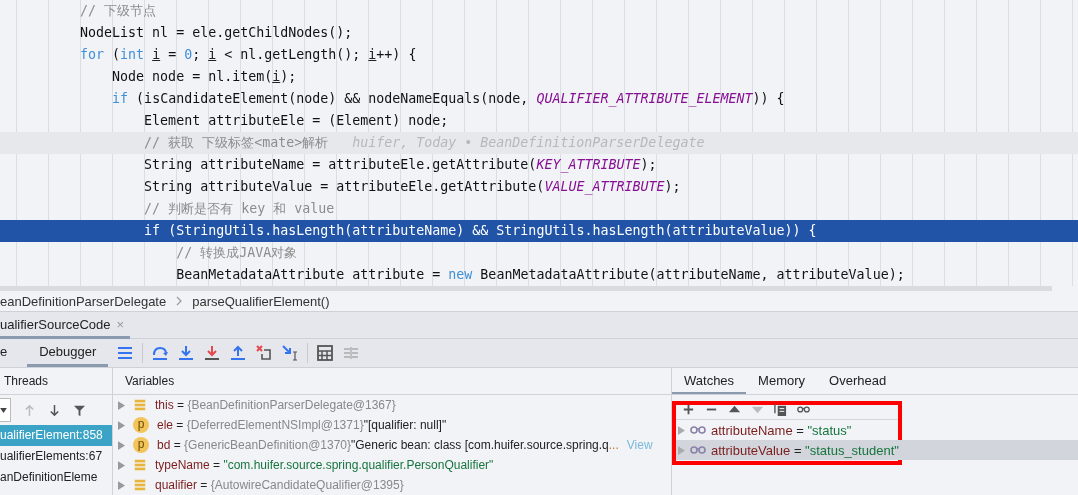 The image size is (1078, 495). Describe the element at coordinates (204, 77) in the screenshot. I see `code-line: Node node = nl.item(i);` at that location.